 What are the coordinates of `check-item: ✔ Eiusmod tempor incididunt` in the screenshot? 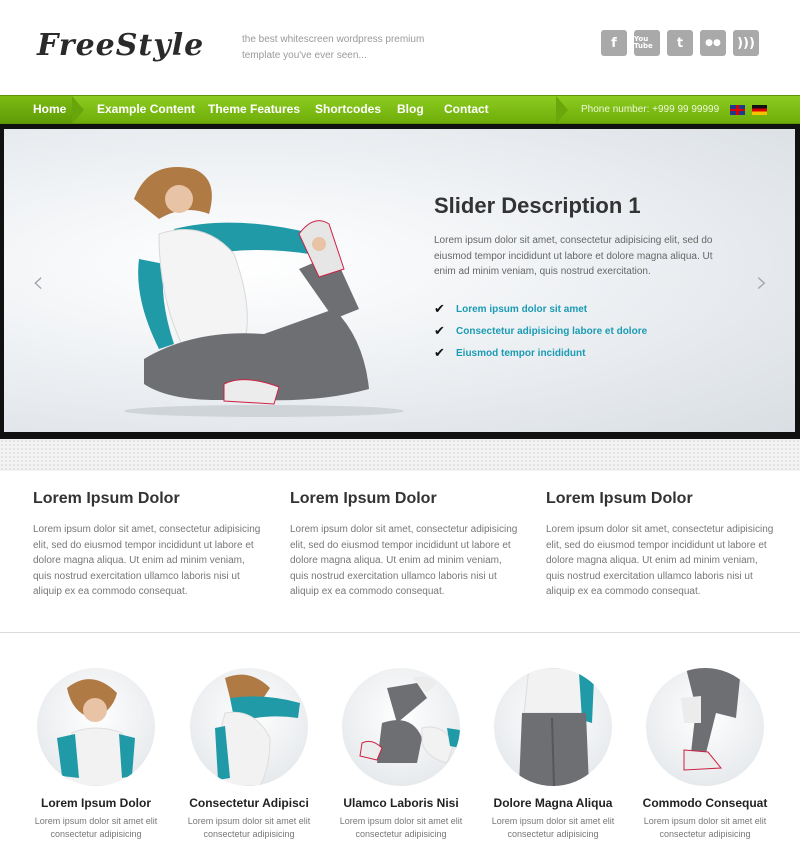 It's located at (540, 354).